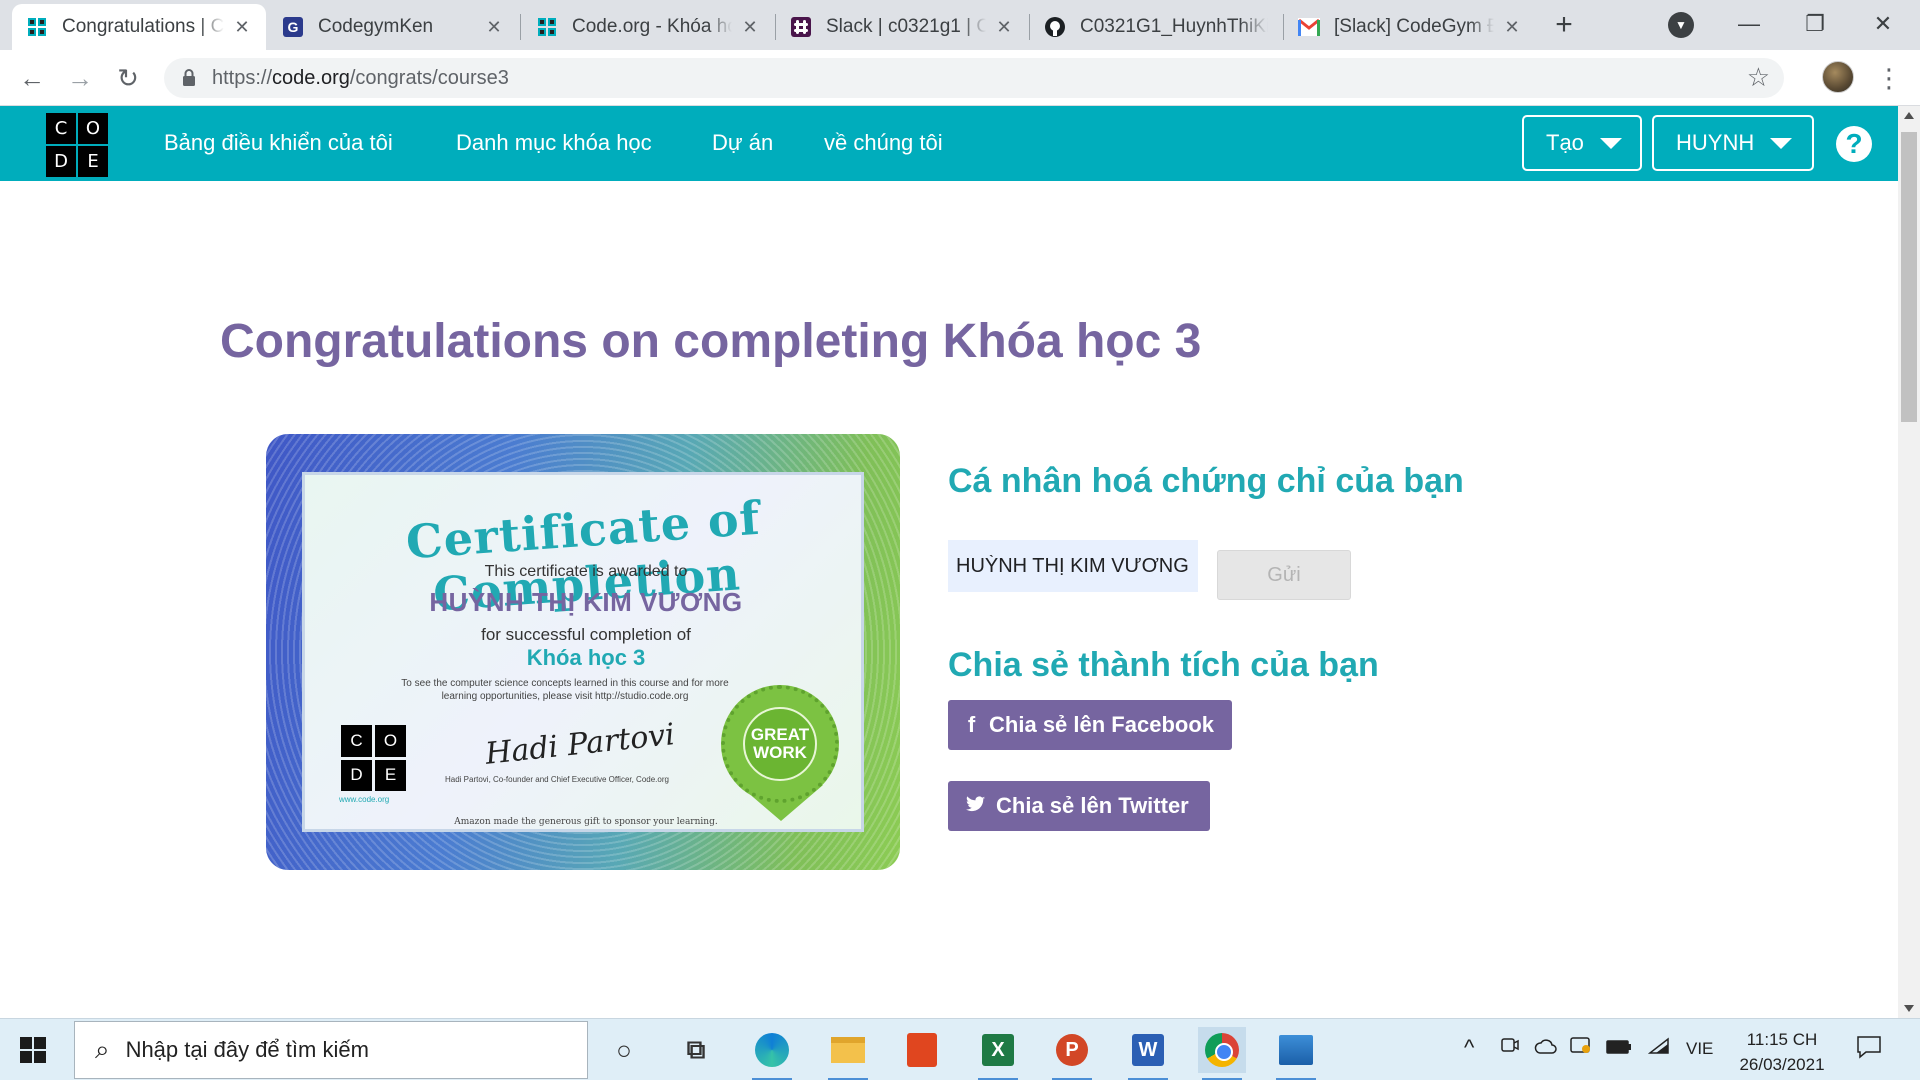  What do you see at coordinates (1838, 77) in the screenshot?
I see `profile-avatar` at bounding box center [1838, 77].